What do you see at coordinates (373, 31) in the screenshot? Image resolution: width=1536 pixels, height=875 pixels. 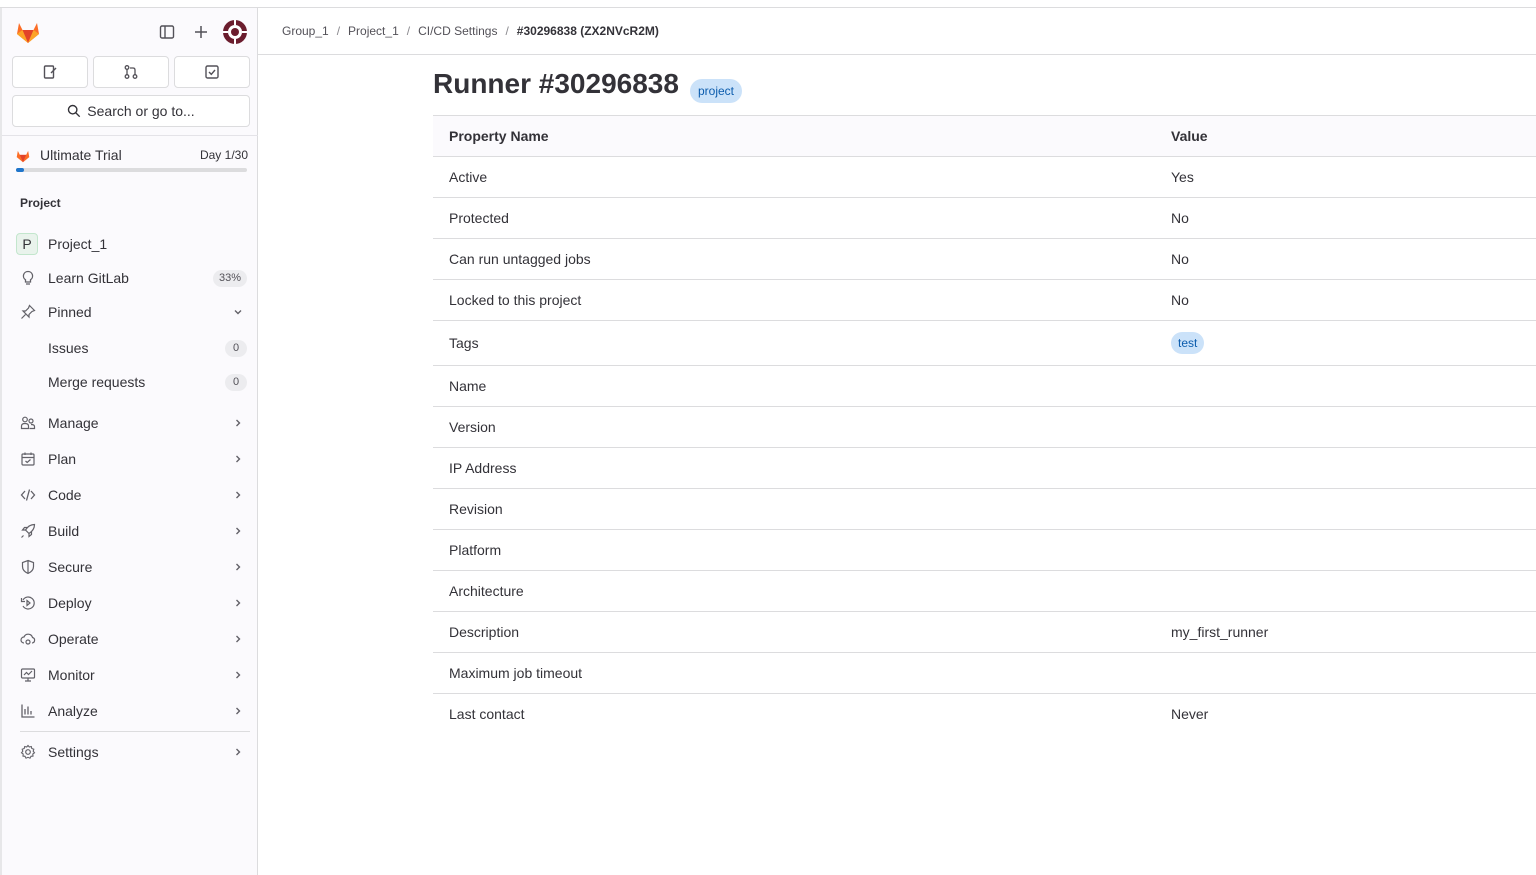 I see `breadcrumb-project: Project_1` at bounding box center [373, 31].